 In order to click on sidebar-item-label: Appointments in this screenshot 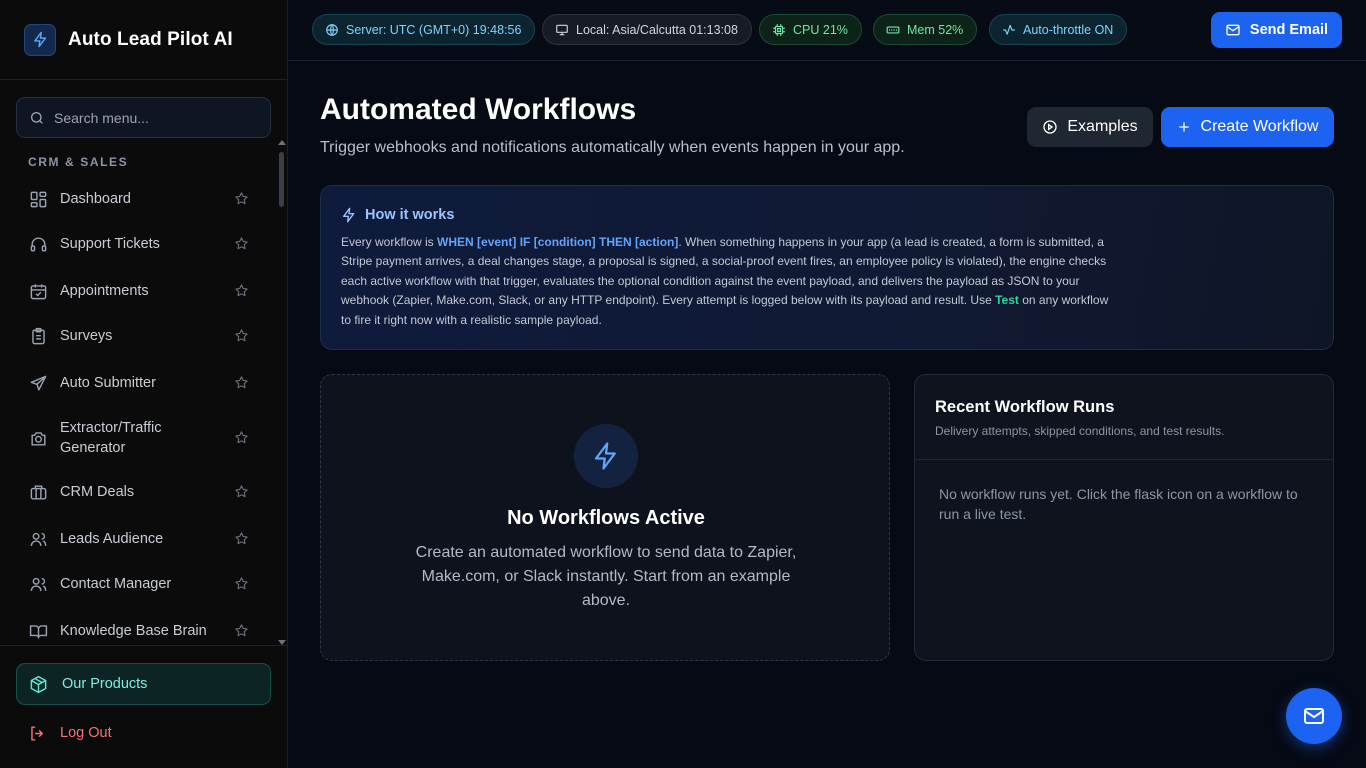, I will do `click(104, 291)`.